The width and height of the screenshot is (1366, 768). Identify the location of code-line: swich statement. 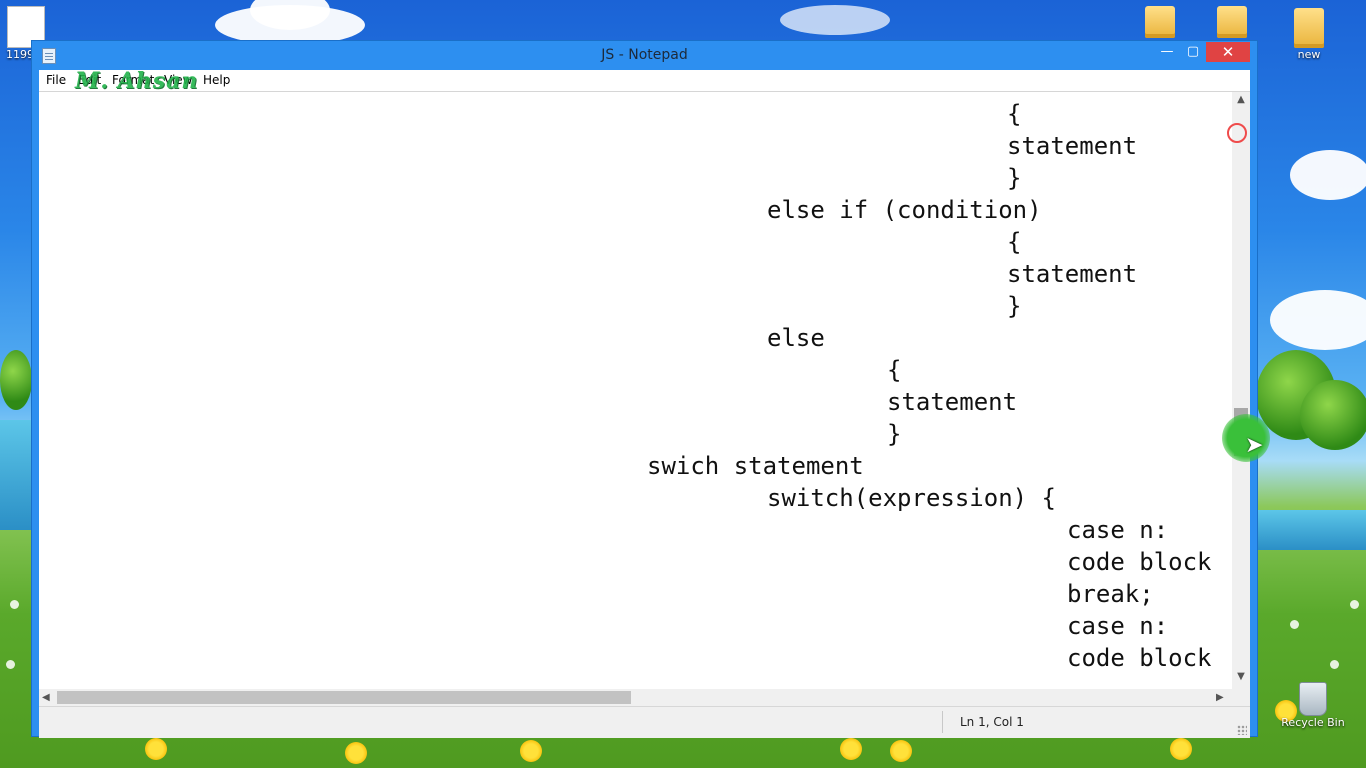
(755, 466).